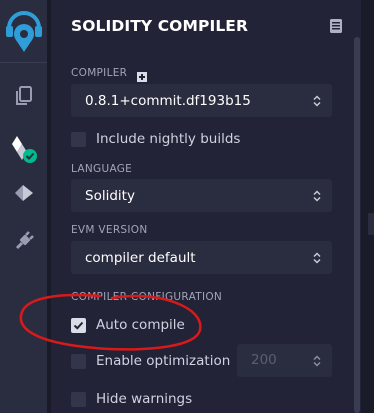 The width and height of the screenshot is (374, 413). Describe the element at coordinates (78, 139) in the screenshot. I see `include-nightly-checkbox` at that location.